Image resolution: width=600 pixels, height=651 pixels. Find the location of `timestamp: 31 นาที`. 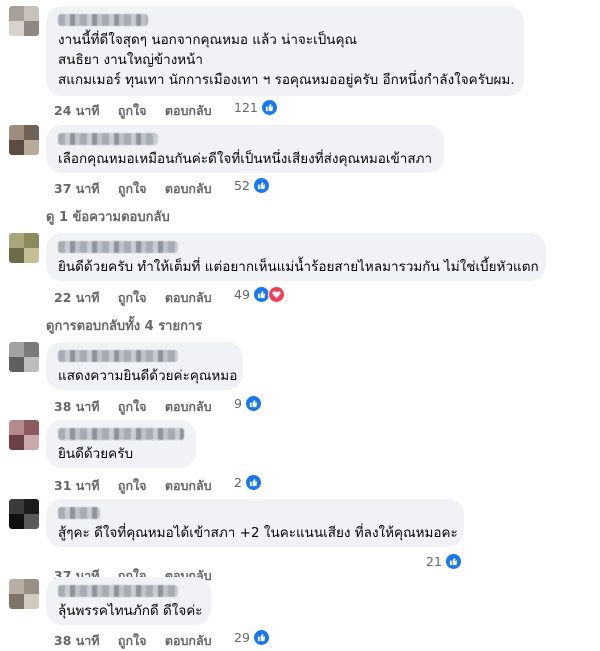

timestamp: 31 นาที is located at coordinates (77, 485).